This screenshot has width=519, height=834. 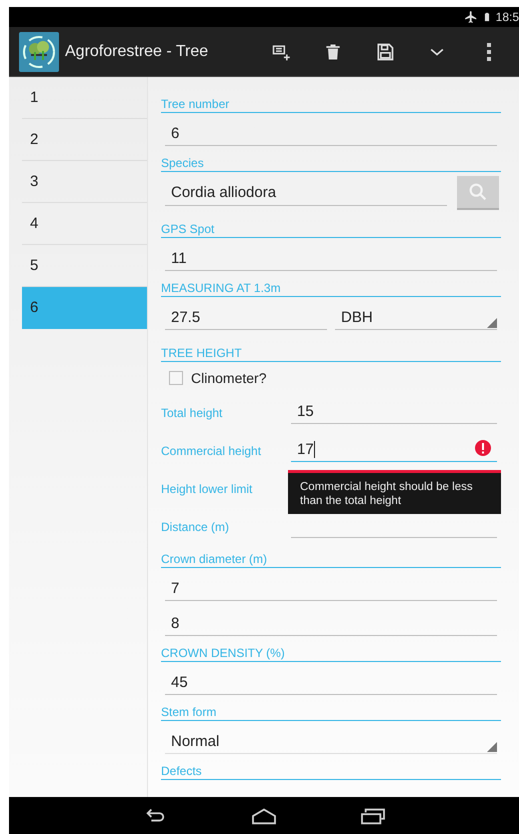 What do you see at coordinates (192, 413) in the screenshot?
I see `field-label: Total height` at bounding box center [192, 413].